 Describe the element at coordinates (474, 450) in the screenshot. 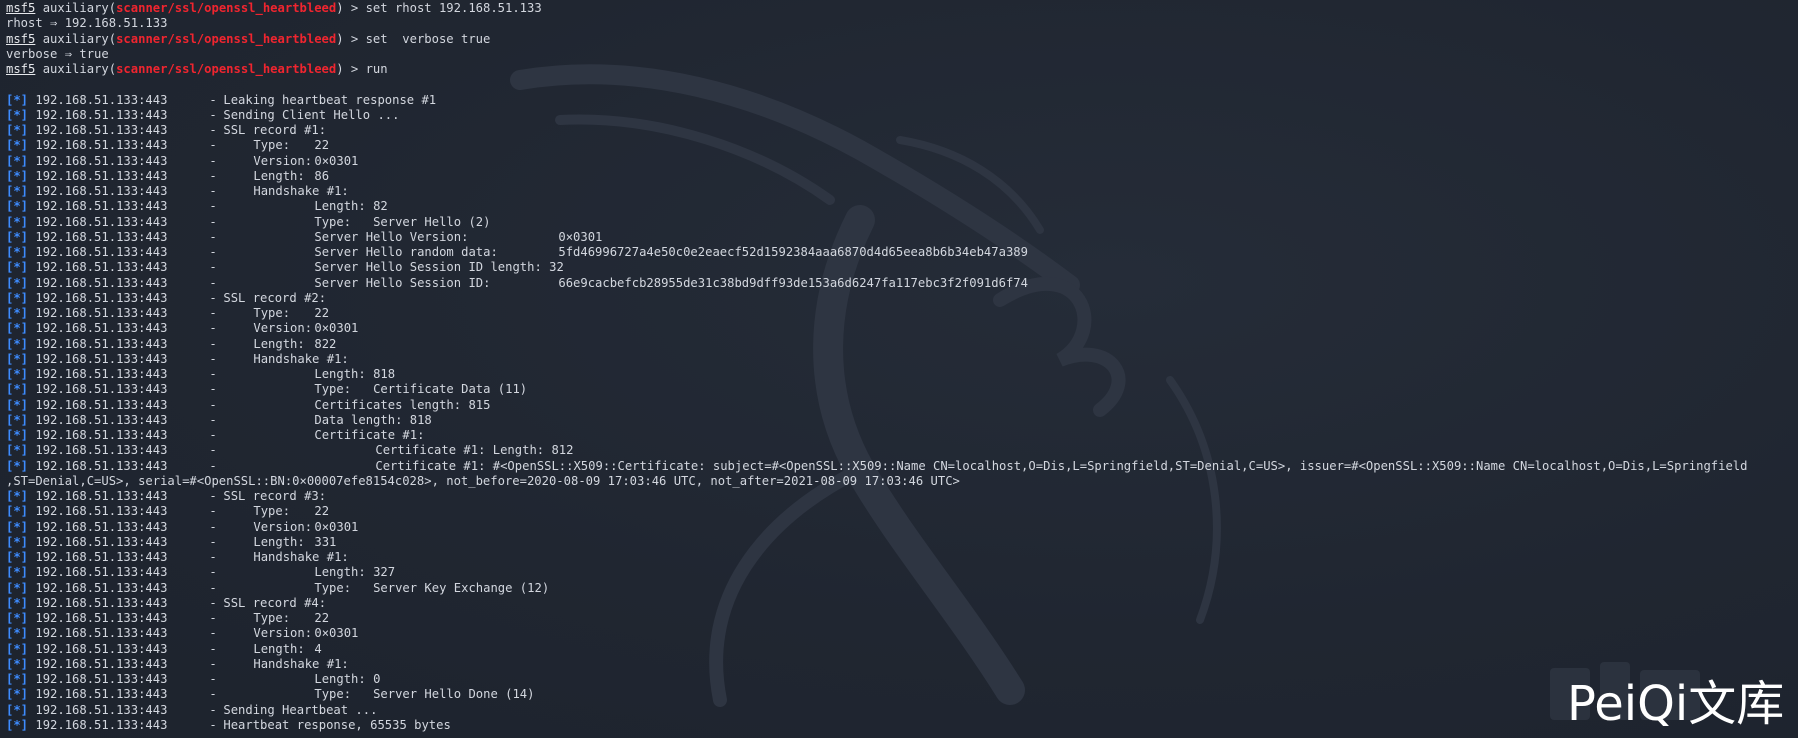

I see `log-message: Certificate #1: Length: 812` at that location.